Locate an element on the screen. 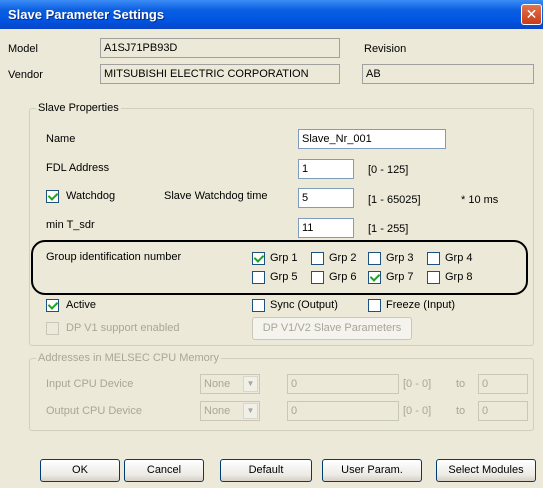 This screenshot has width=543, height=488. sync-output-checkbox is located at coordinates (258, 305).